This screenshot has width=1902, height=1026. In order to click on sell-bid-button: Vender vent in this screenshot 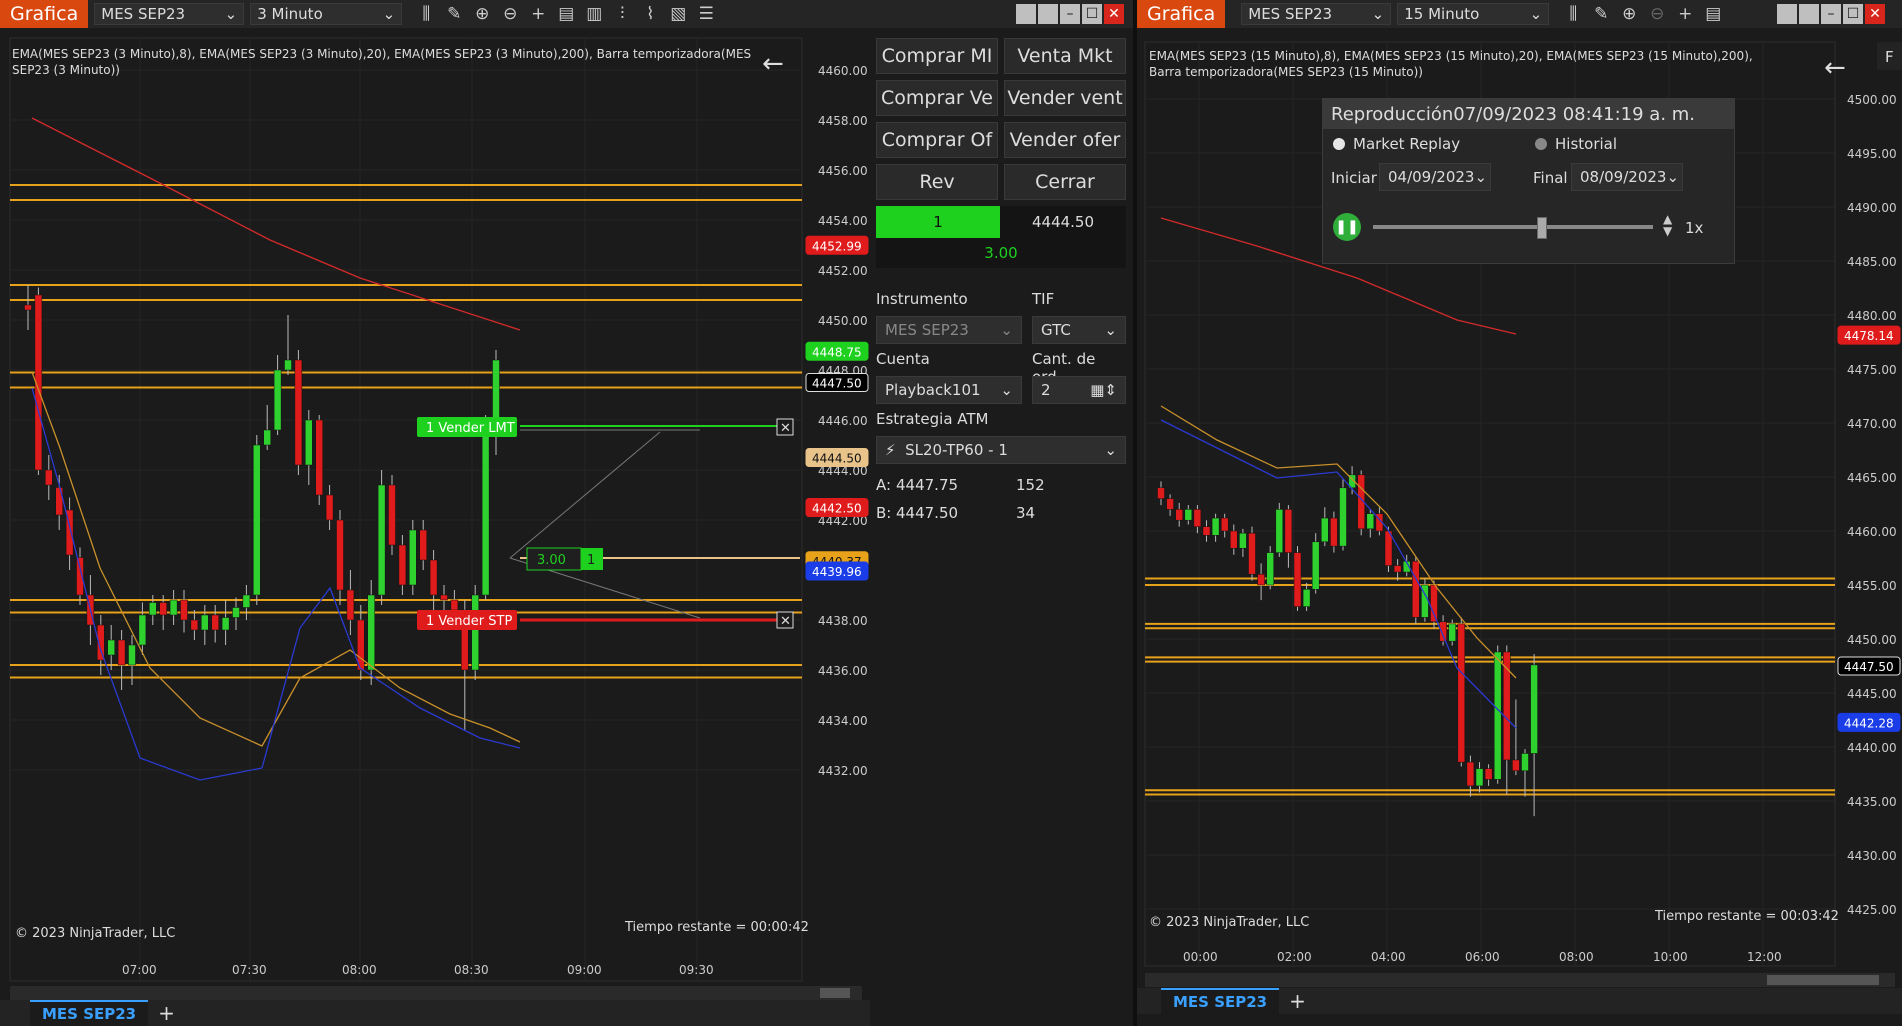, I will do `click(1065, 98)`.